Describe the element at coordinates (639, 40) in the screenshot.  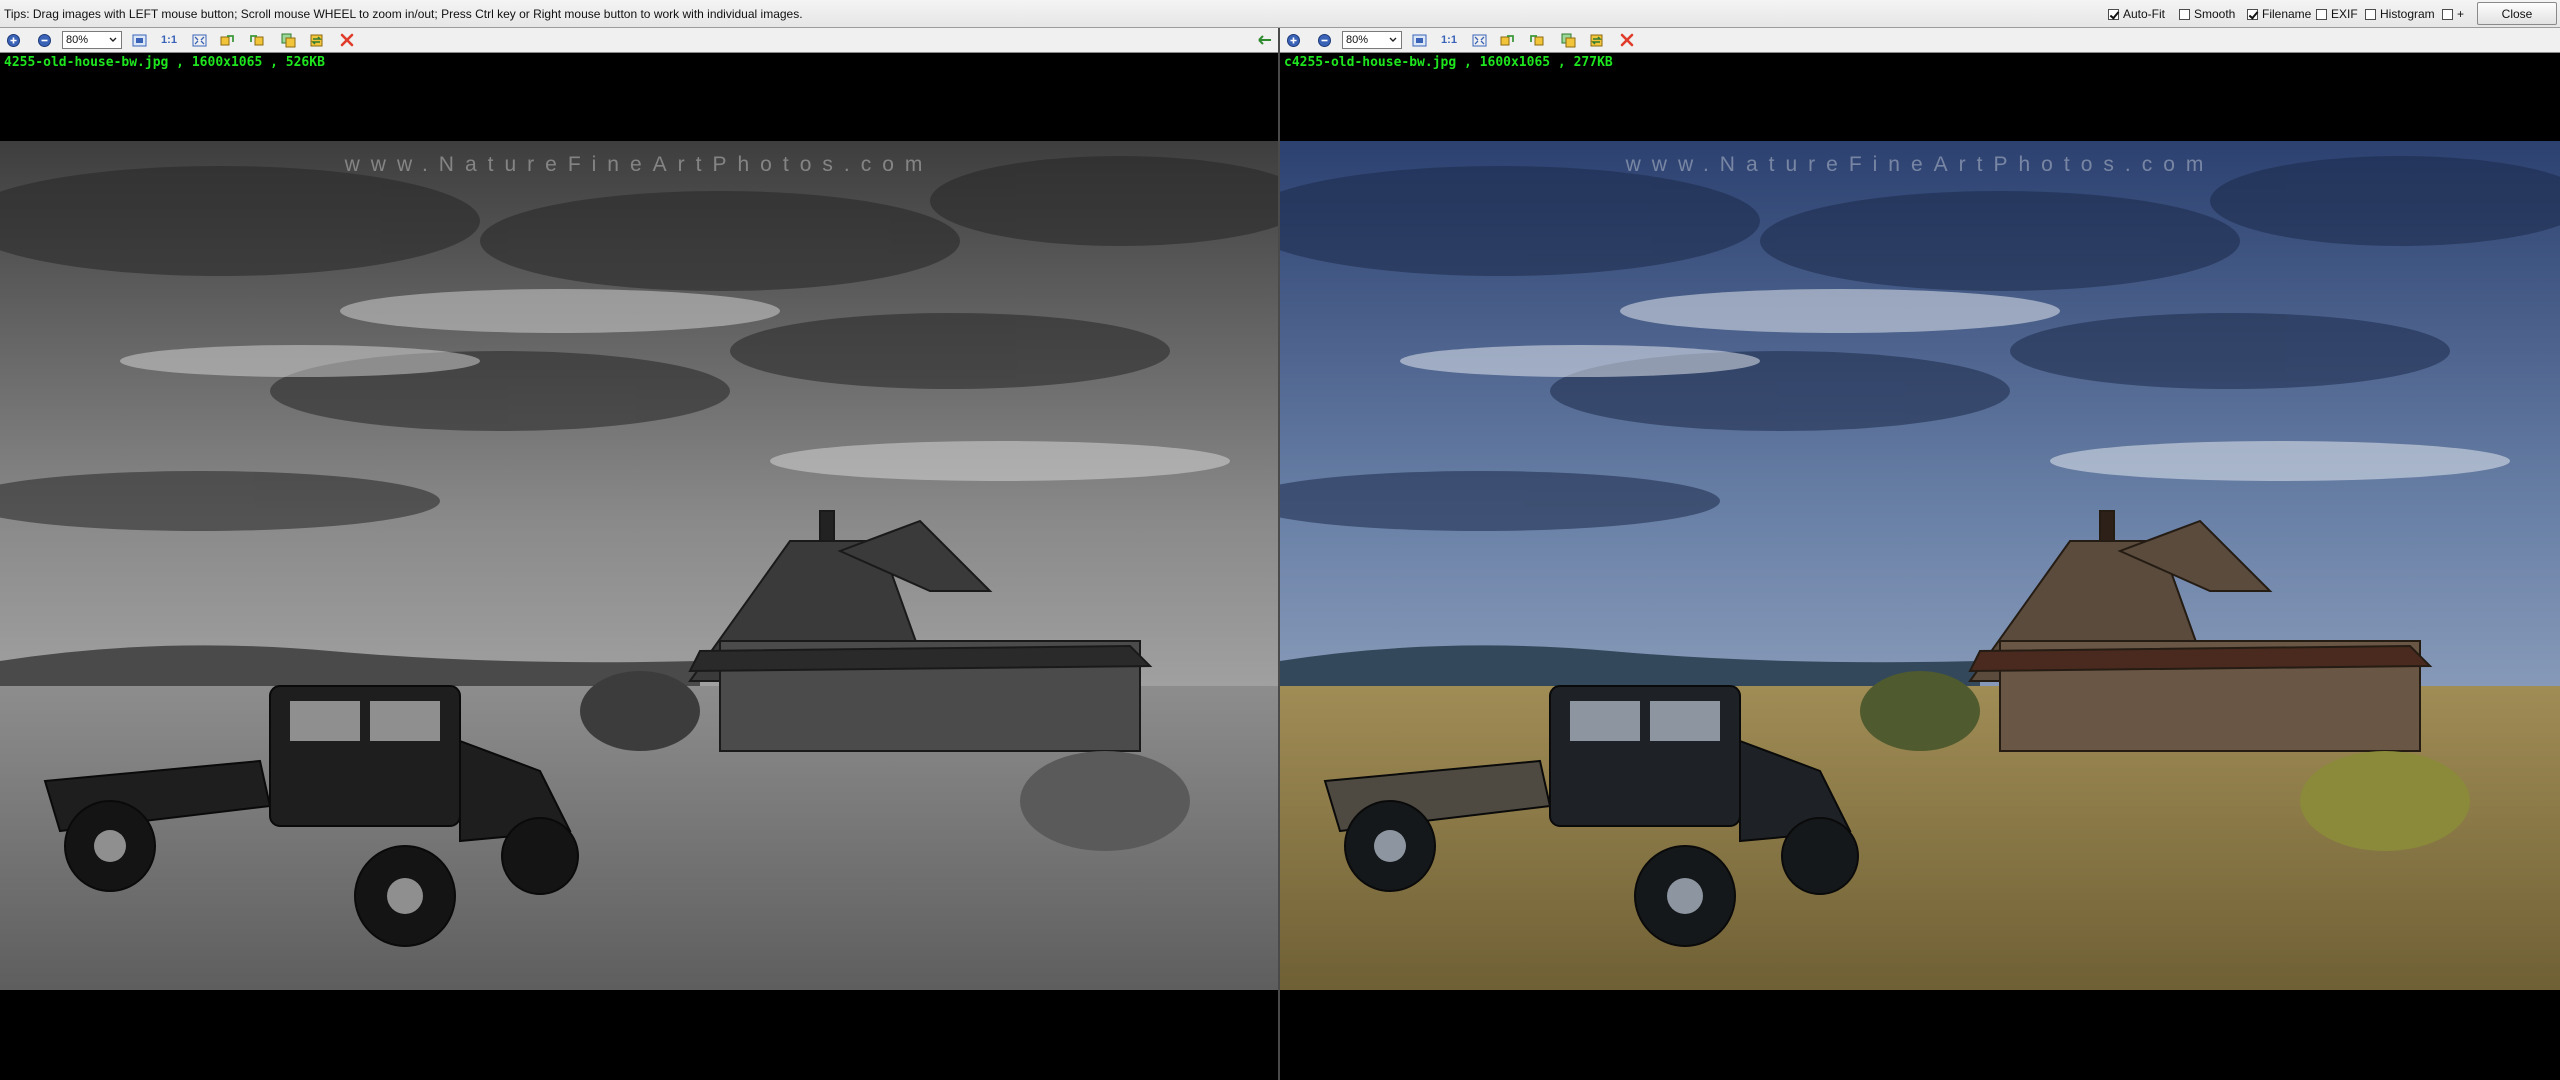
I see `left-pane-toolbar: 80% 1:1` at that location.